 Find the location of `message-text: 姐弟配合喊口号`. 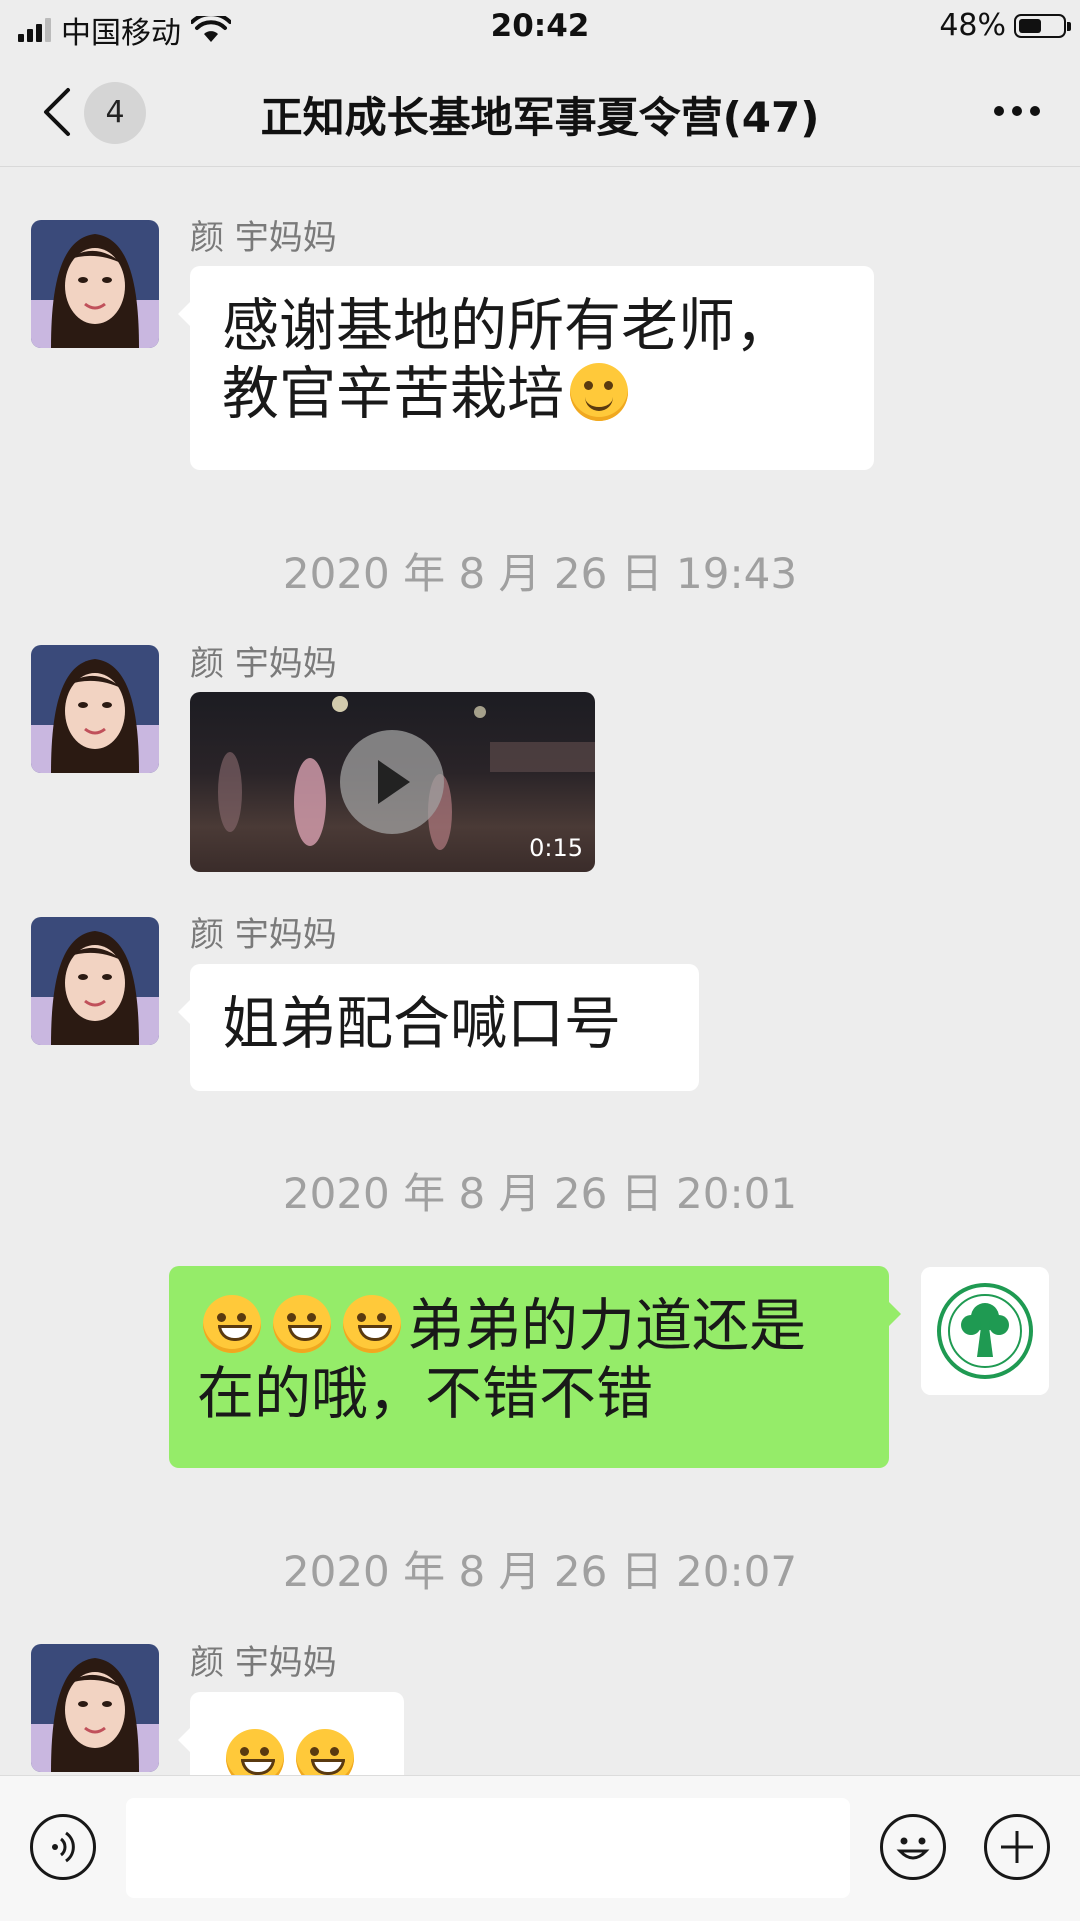

message-text: 姐弟配合喊口号 is located at coordinates (421, 1024).